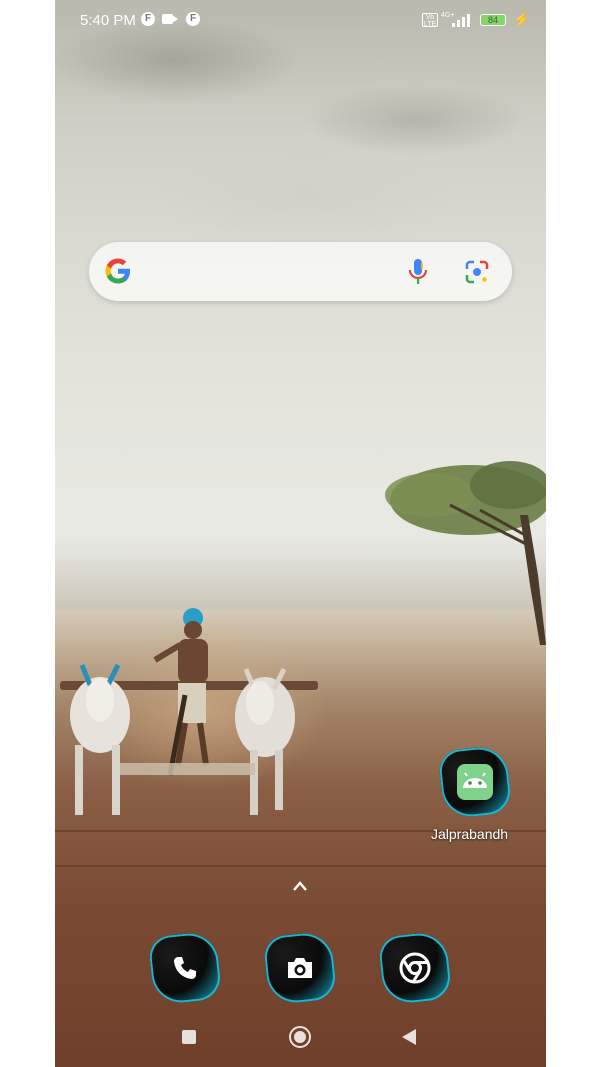  Describe the element at coordinates (300, 1037) in the screenshot. I see `home-button` at that location.